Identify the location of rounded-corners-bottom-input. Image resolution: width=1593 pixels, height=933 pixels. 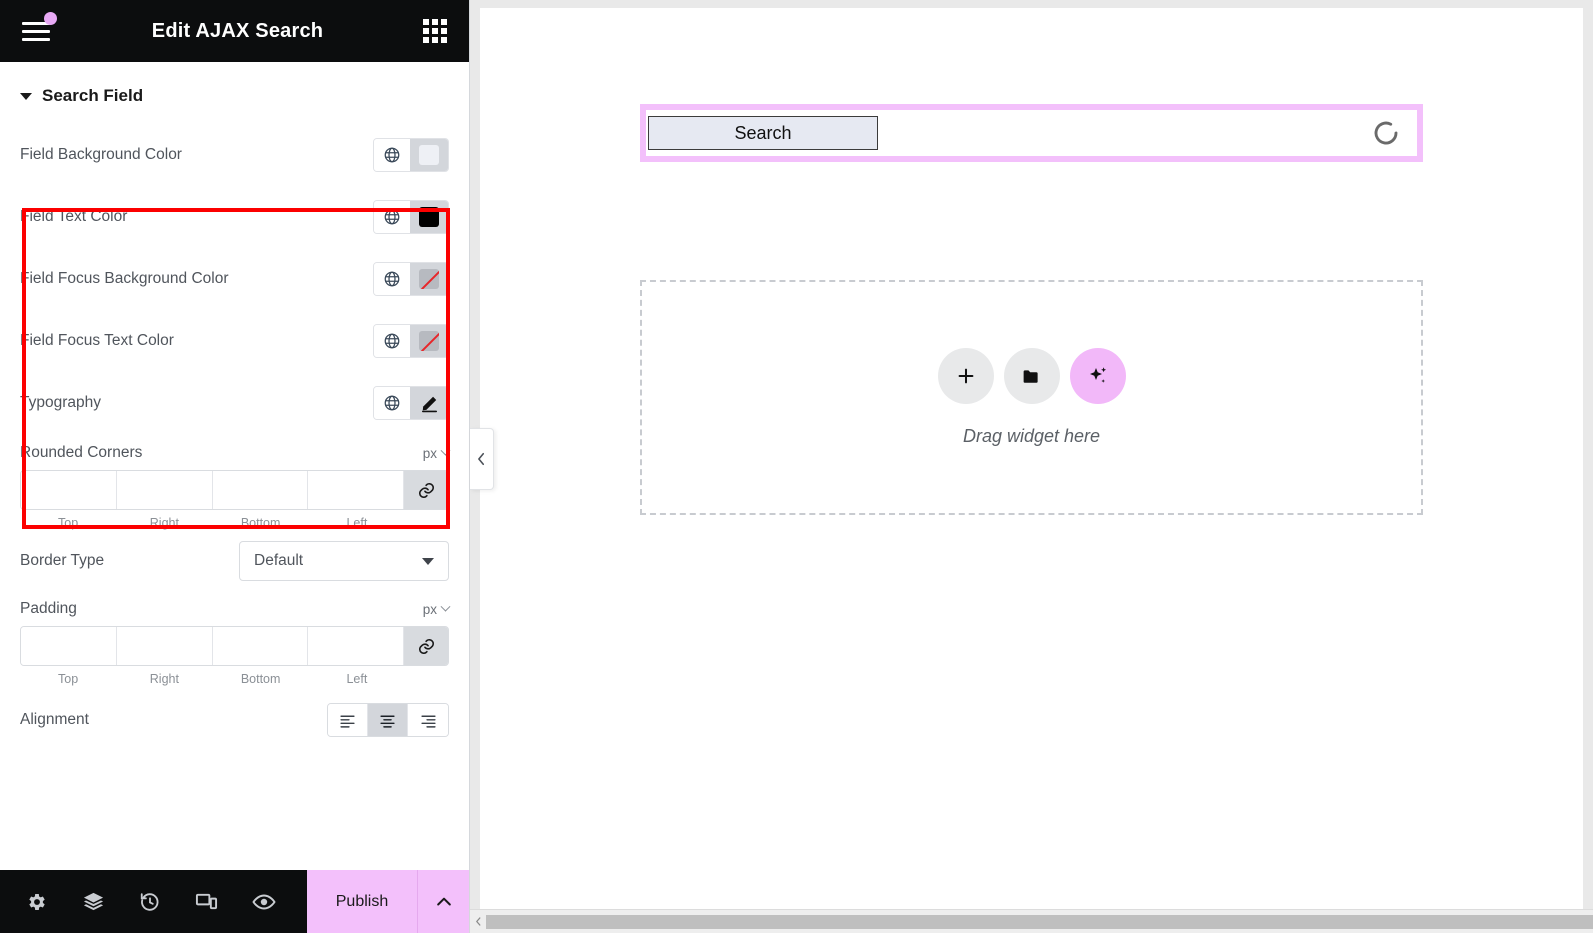
(260, 490).